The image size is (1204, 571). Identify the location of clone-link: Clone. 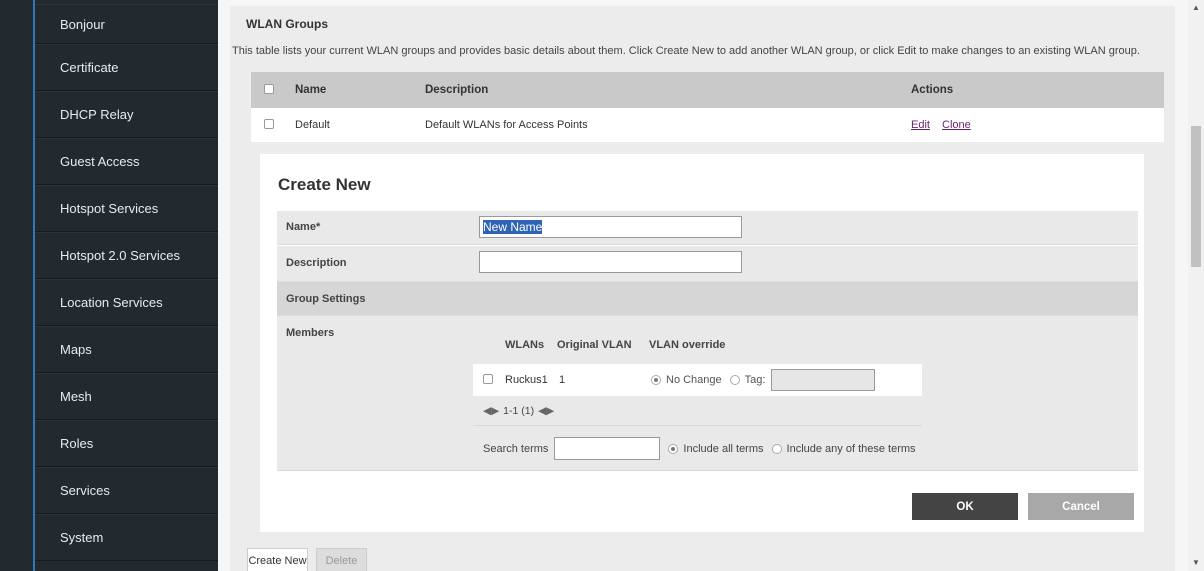
(956, 125).